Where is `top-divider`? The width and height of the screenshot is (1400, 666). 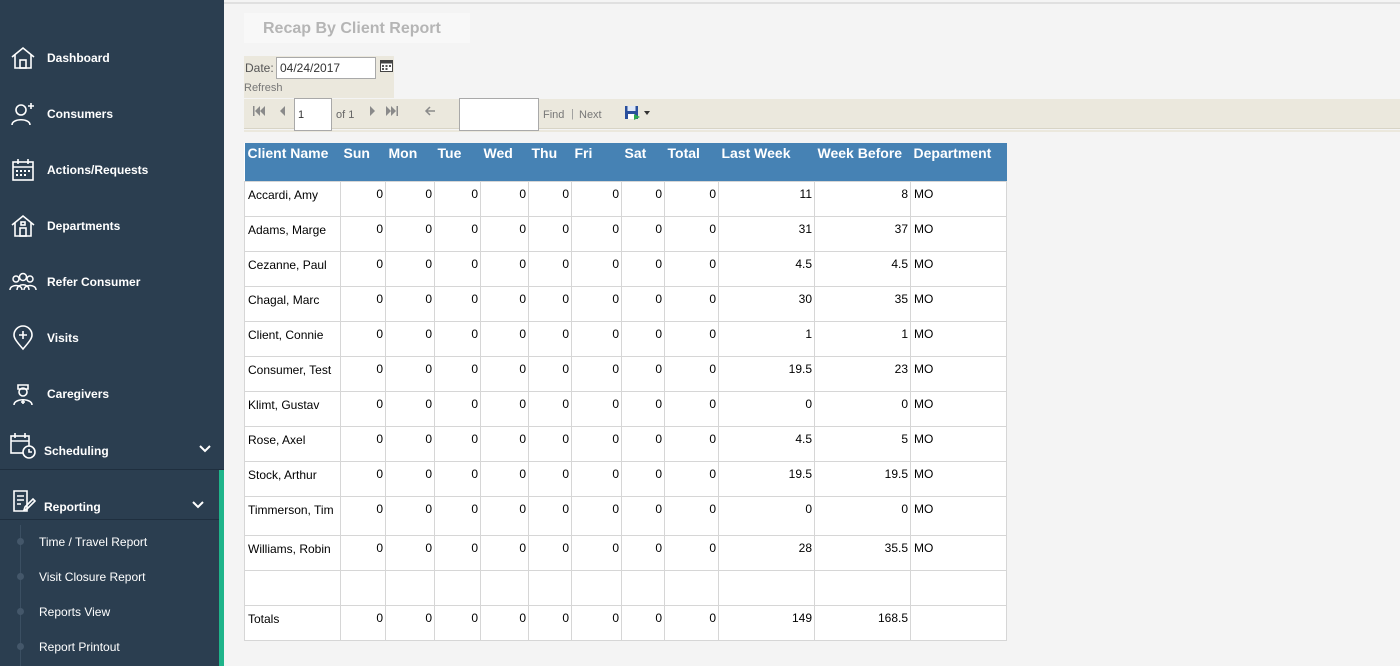 top-divider is located at coordinates (812, 3).